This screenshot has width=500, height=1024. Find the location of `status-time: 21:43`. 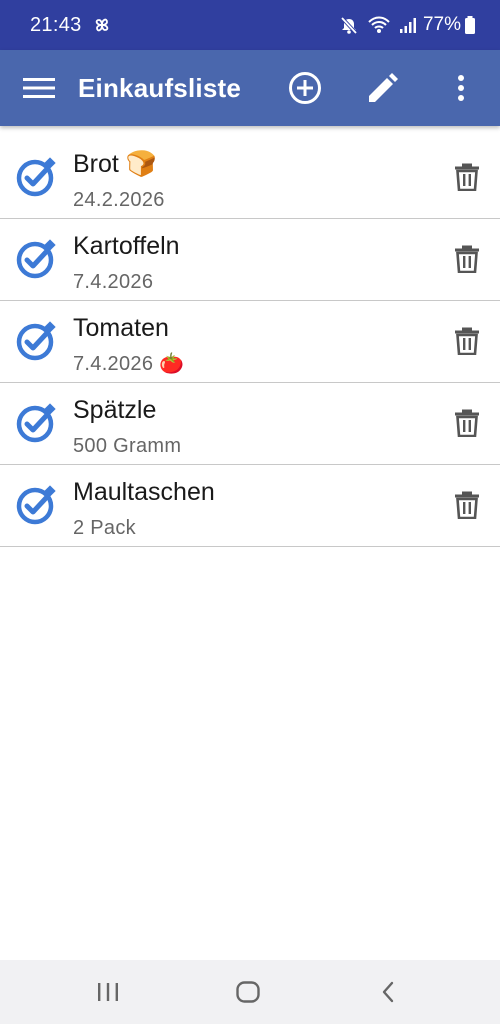

status-time: 21:43 is located at coordinates (56, 24).